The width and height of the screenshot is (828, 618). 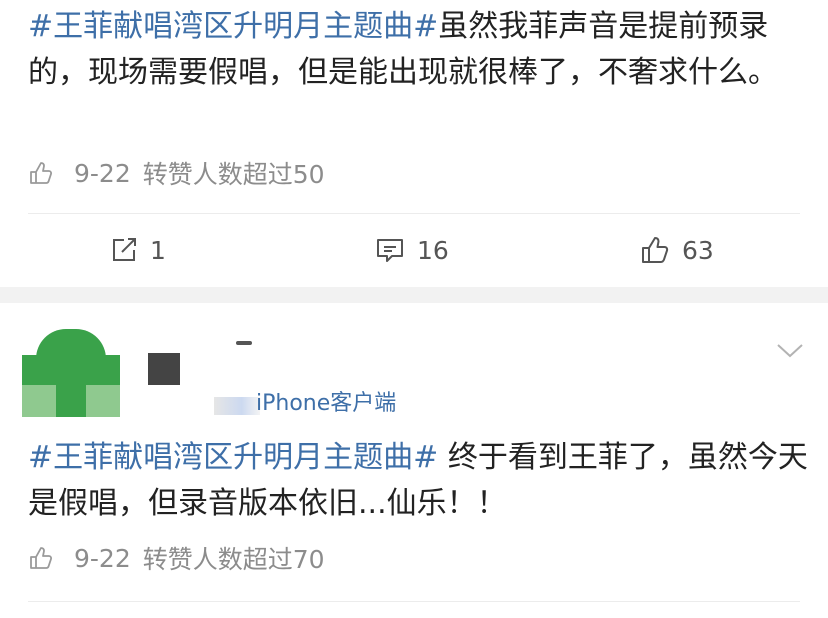 I want to click on repost-button: 1, so click(x=138, y=250).